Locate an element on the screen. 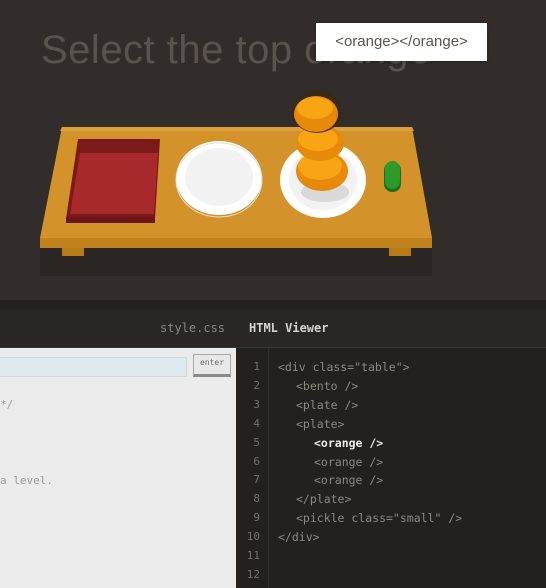 The width and height of the screenshot is (546, 588). editor-tabs: style.css HTML Viewer is located at coordinates (273, 329).